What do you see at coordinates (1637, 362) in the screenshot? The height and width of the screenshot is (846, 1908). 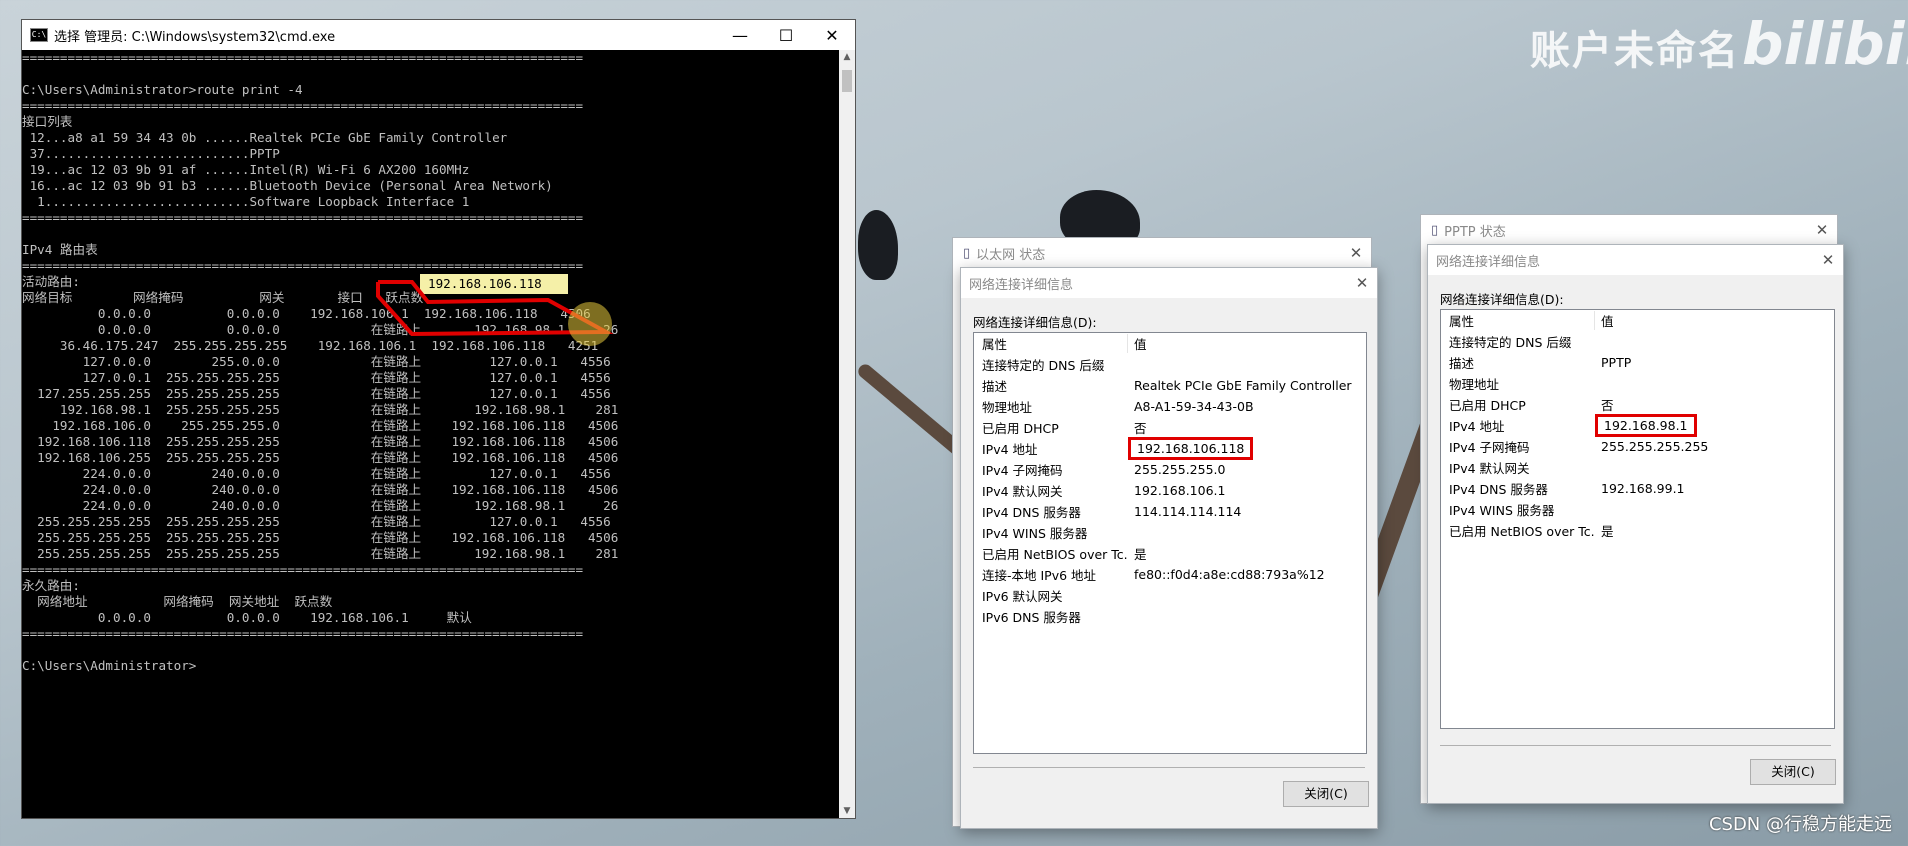 I see `list-item: 描述 PPTP` at bounding box center [1637, 362].